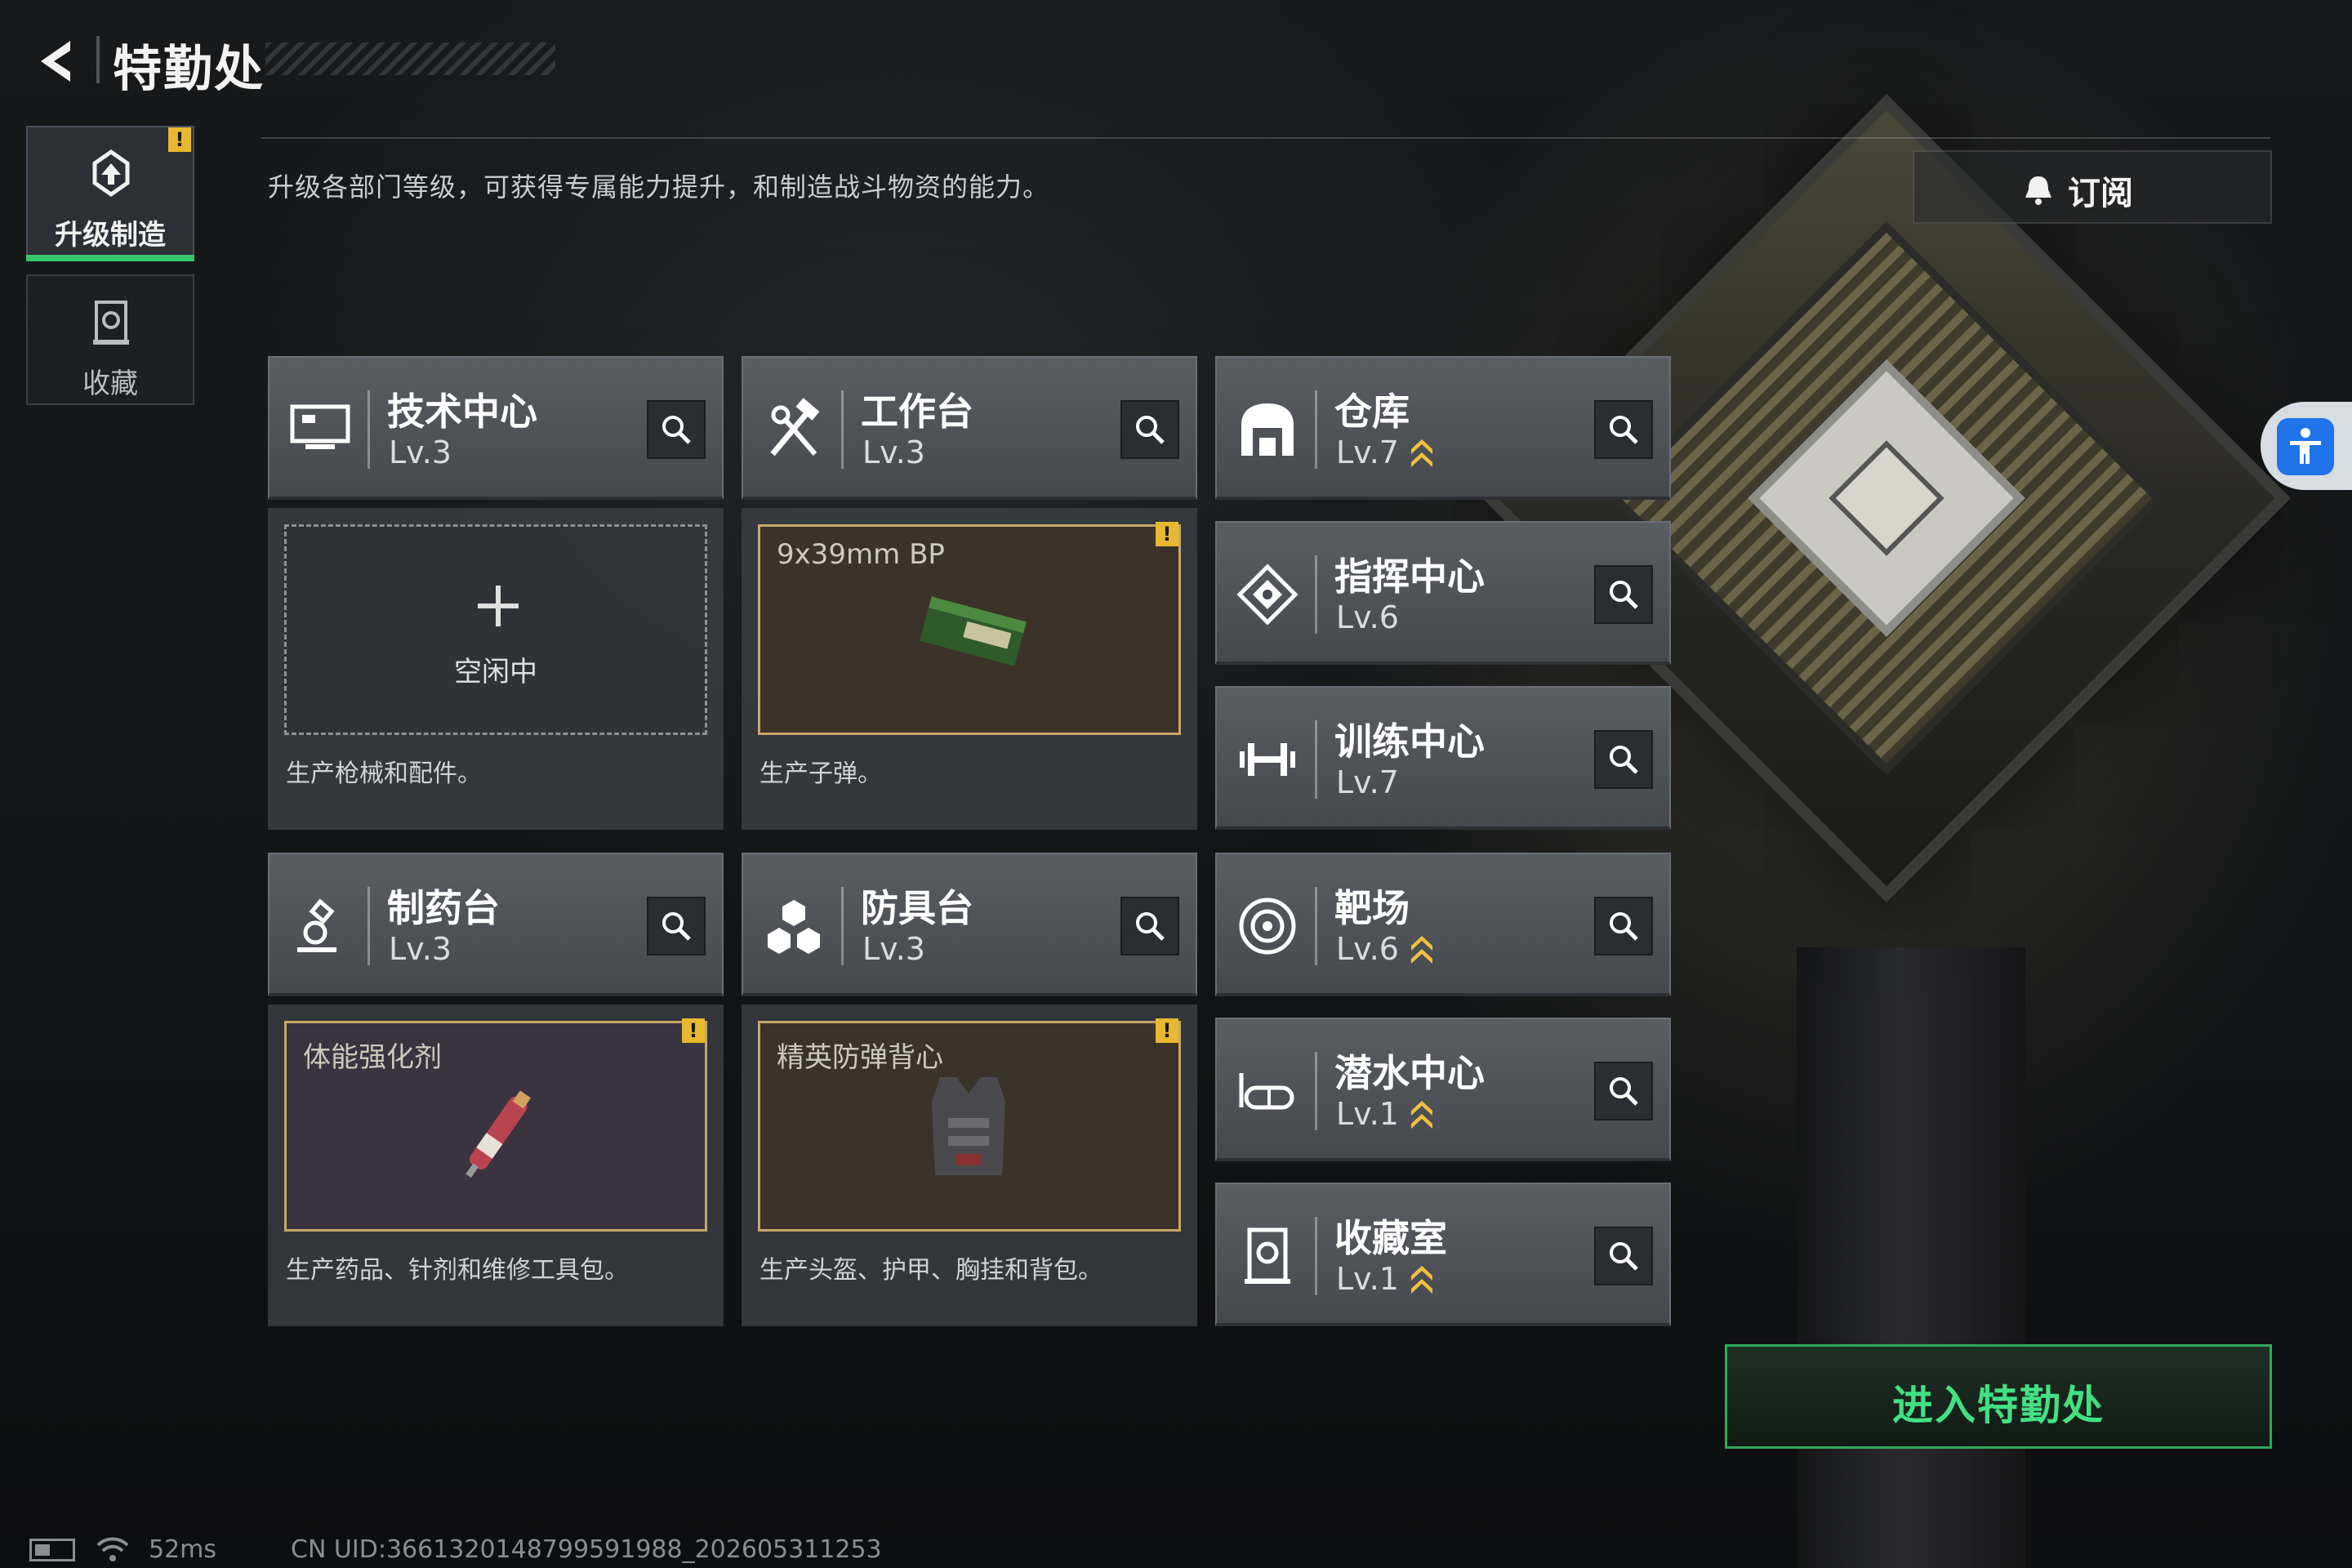  I want to click on building-name: 制药台, so click(443, 908).